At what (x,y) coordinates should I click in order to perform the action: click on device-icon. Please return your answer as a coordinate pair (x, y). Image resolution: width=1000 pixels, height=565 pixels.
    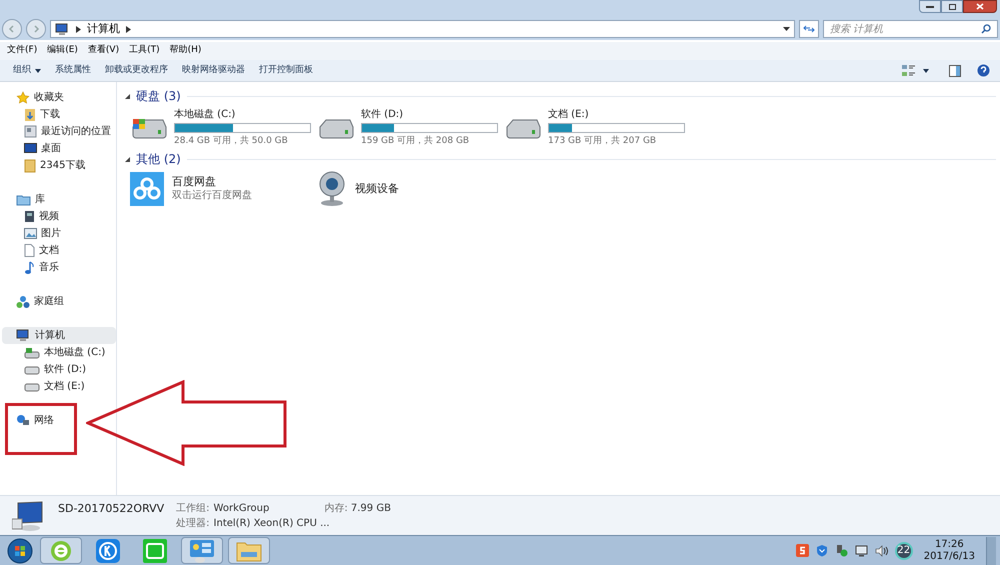
    Looking at the image, I should click on (841, 550).